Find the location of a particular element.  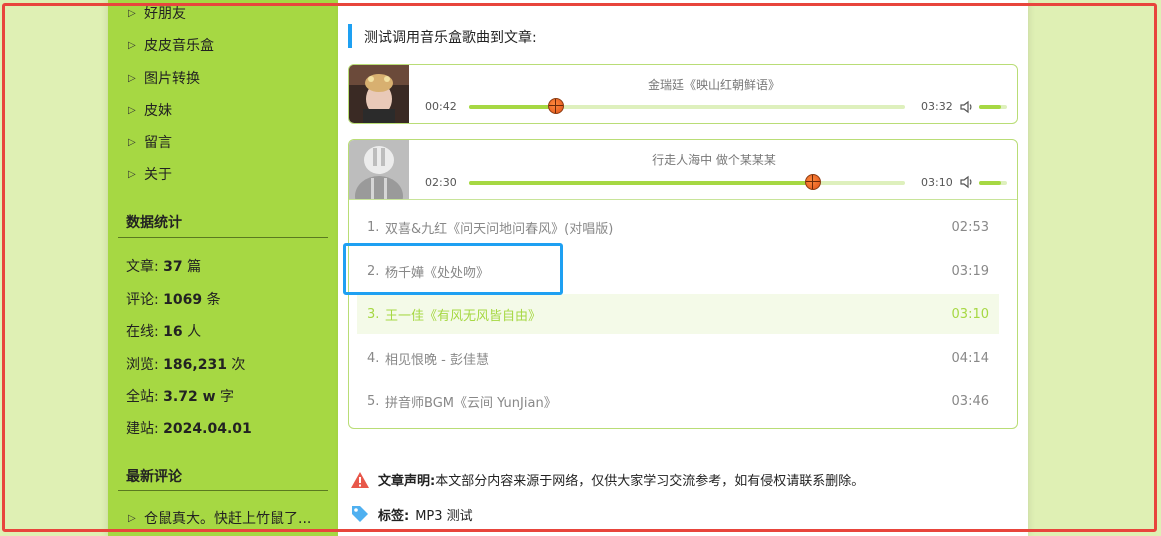

stat-words: 全站: 3.72 w 字 is located at coordinates (180, 397).